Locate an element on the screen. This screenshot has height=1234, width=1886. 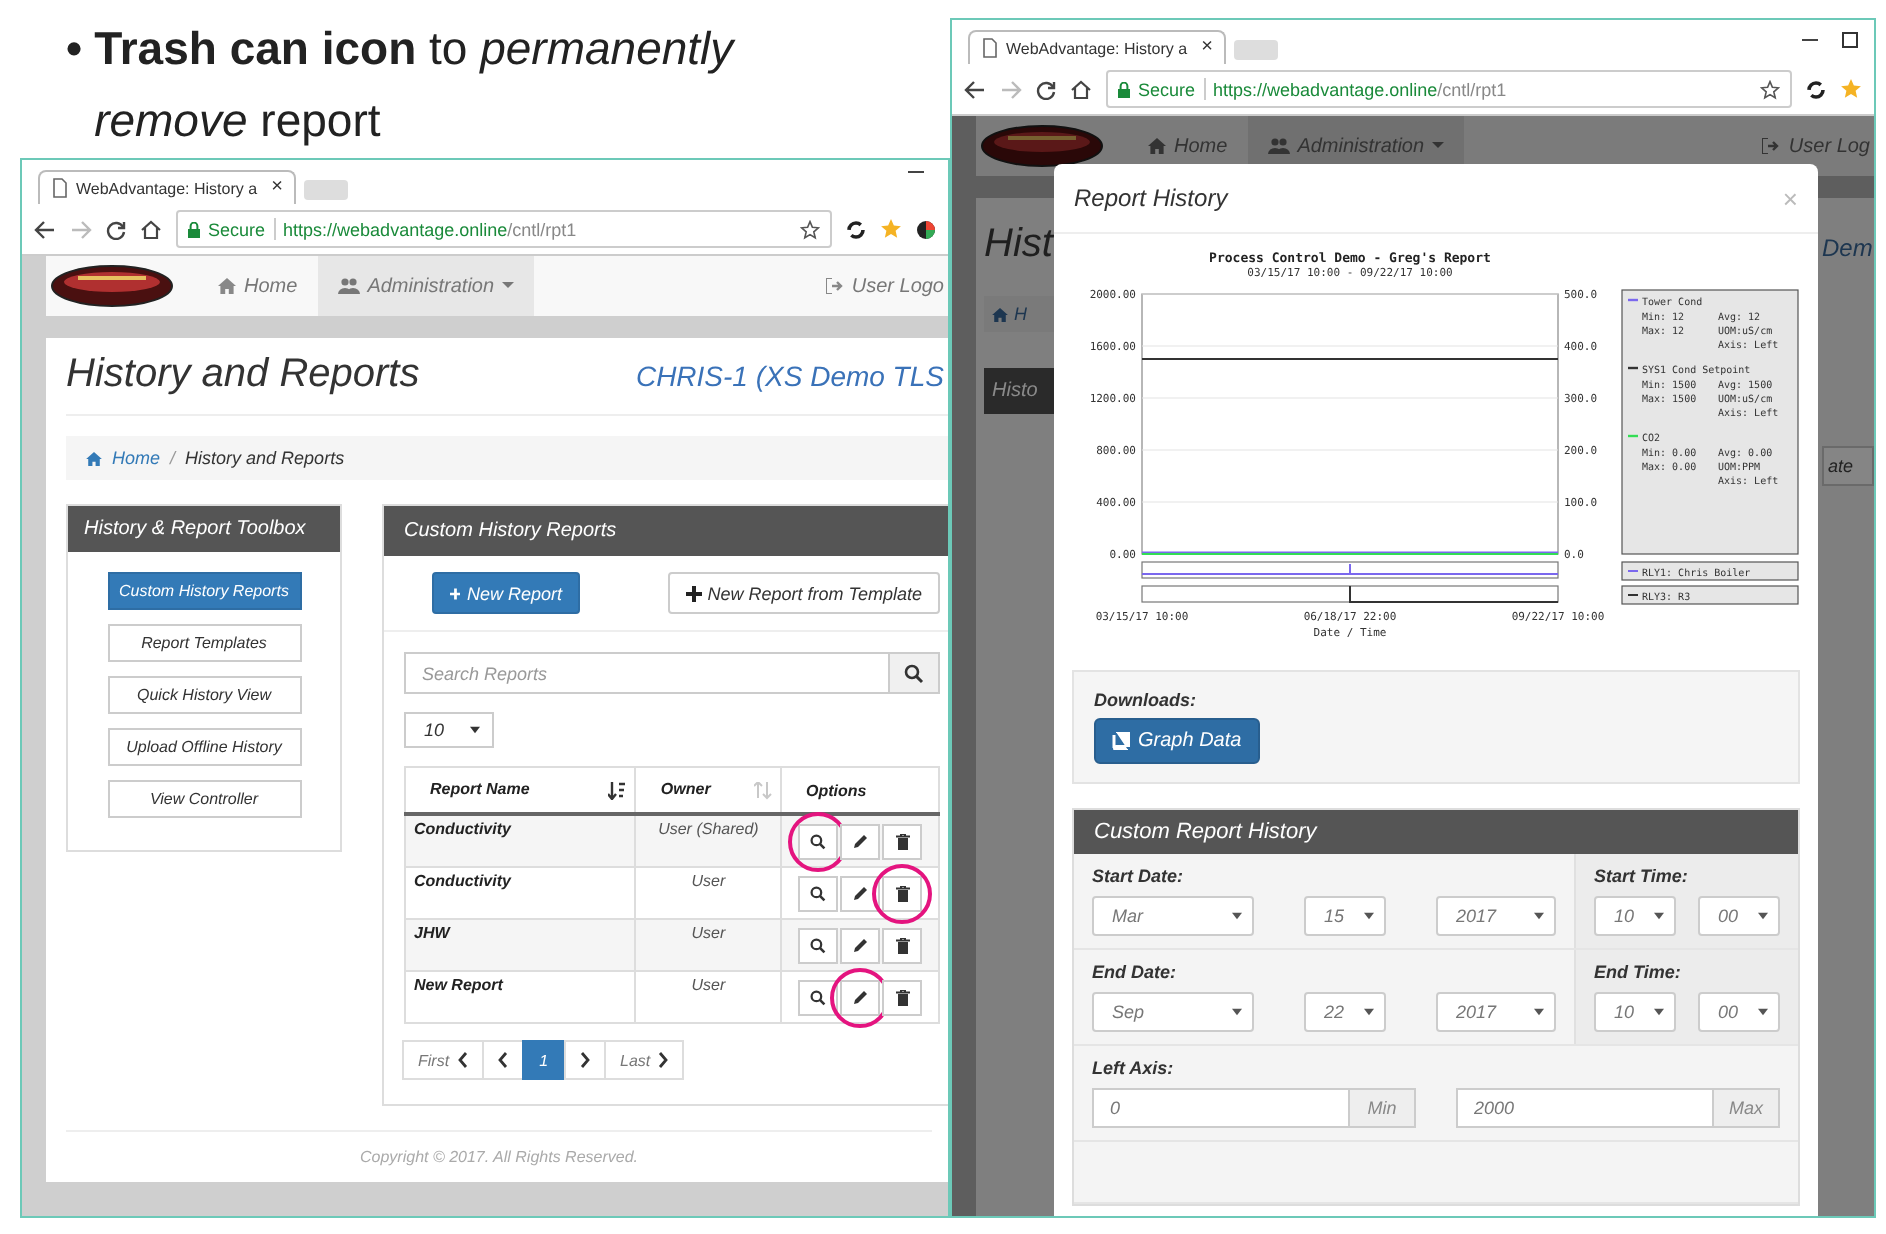
toolbox-button: Report Templates is located at coordinates (204, 643).